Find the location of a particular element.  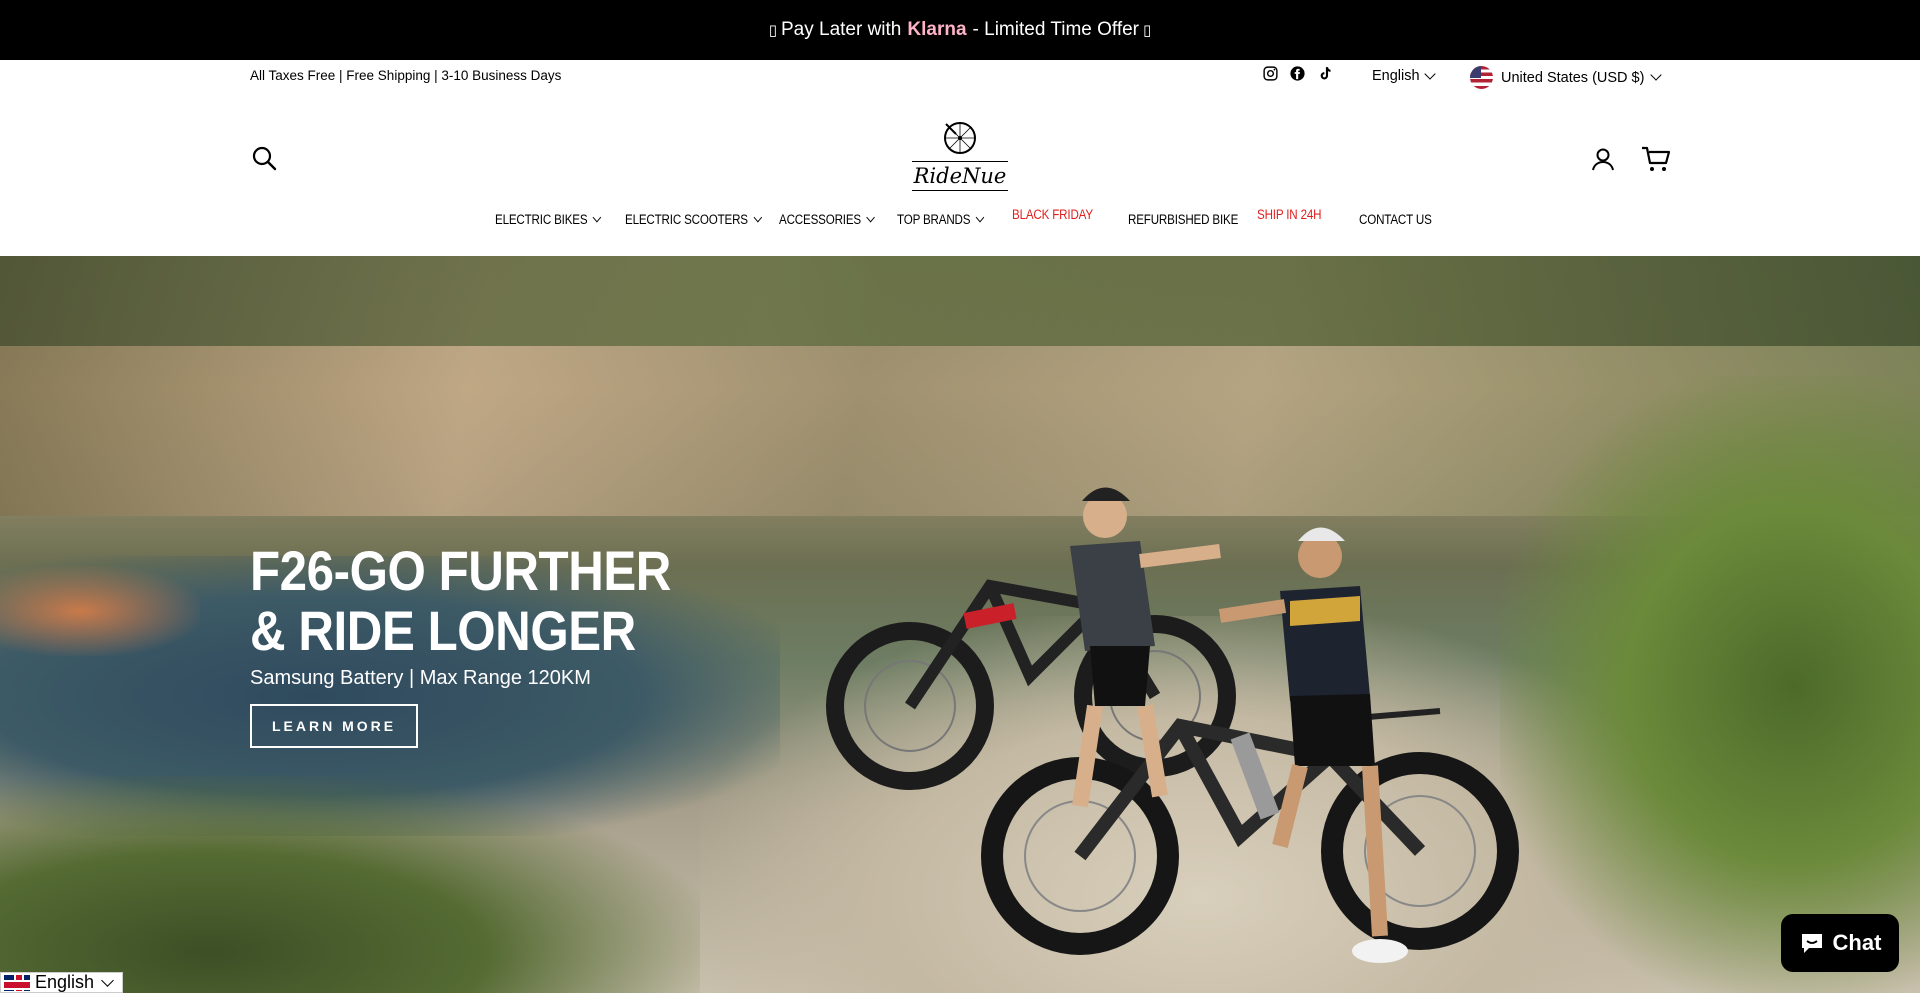

nav-item-top-brands: TOP BRANDS is located at coordinates (941, 219).